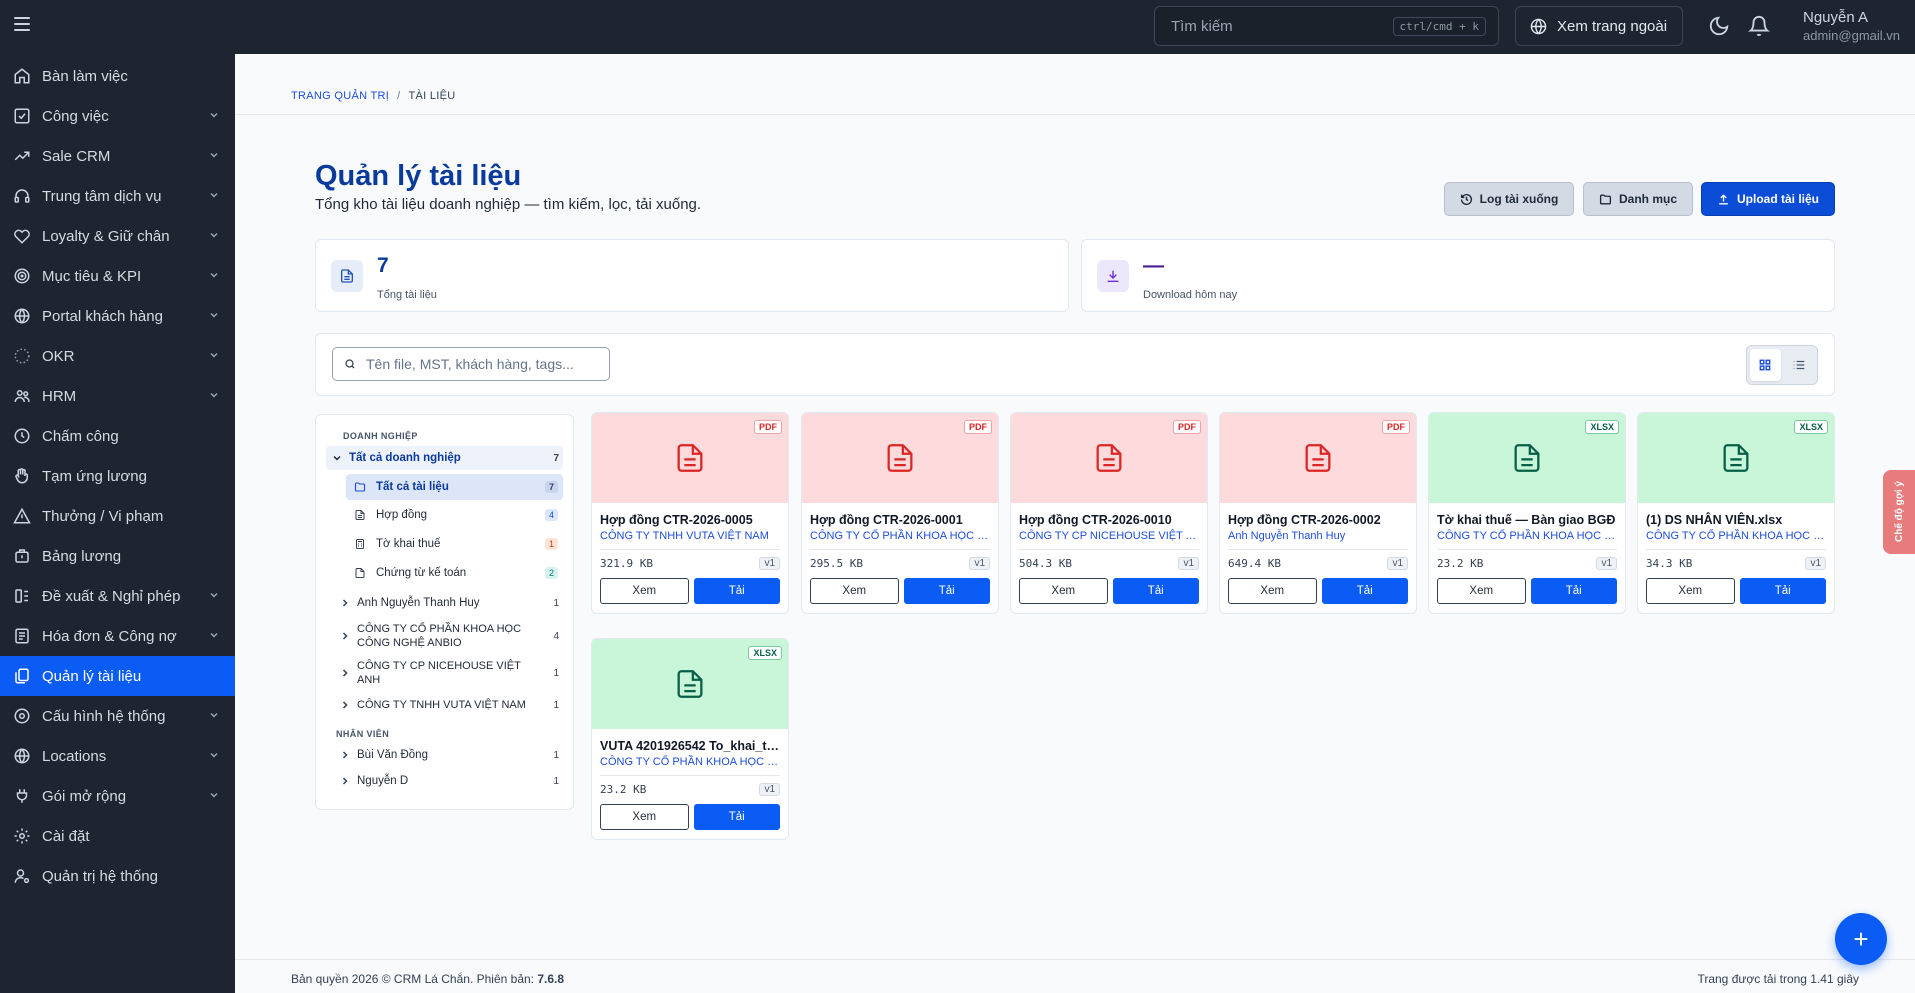  I want to click on tree-tax-returns-count: 1, so click(551, 543).